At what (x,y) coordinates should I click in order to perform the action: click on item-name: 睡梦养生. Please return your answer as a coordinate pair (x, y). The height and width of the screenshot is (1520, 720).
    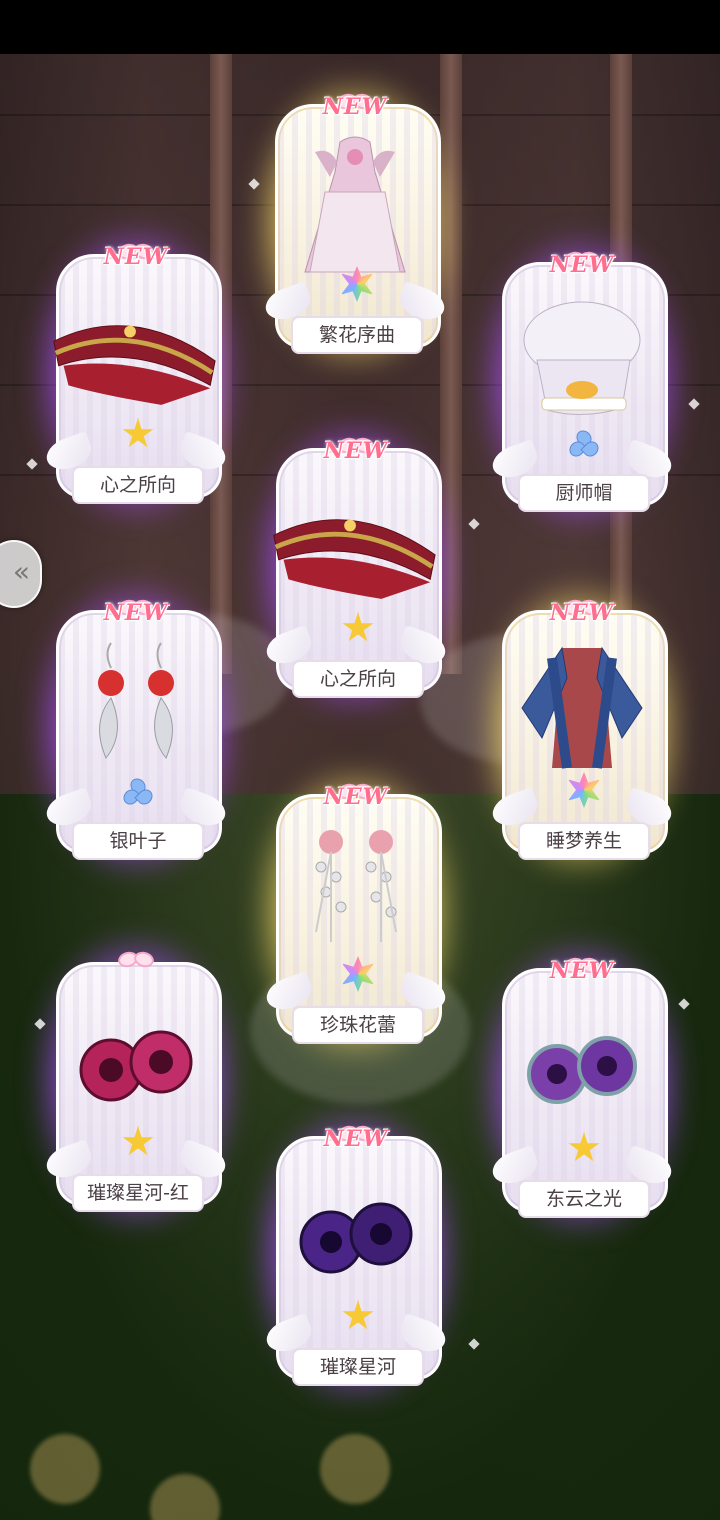
    Looking at the image, I should click on (584, 841).